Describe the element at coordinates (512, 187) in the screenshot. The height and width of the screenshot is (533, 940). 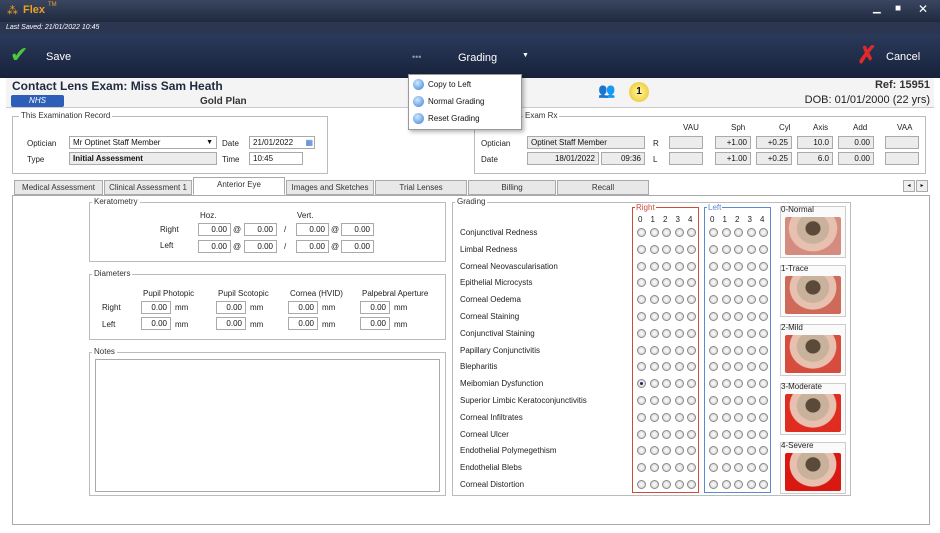
I see `tab-billing: Billing` at that location.